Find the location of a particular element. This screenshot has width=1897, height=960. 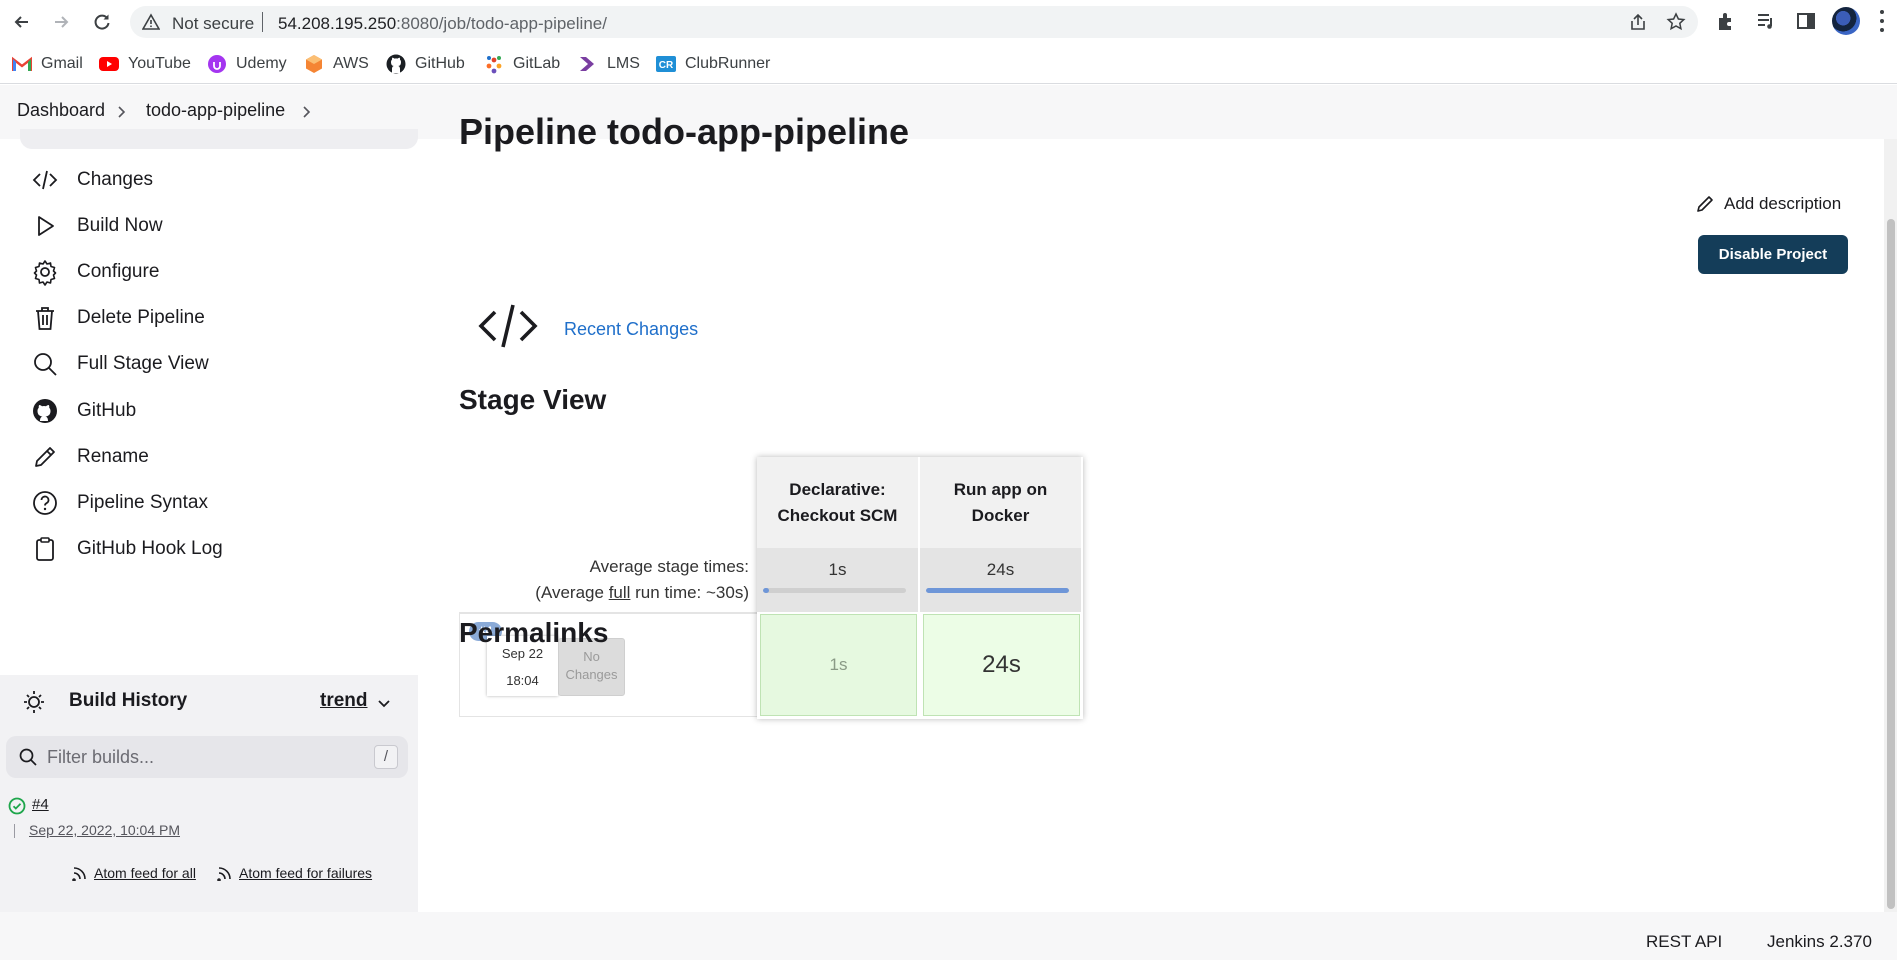

bookmark-udemy: Udemy is located at coordinates (247, 64).